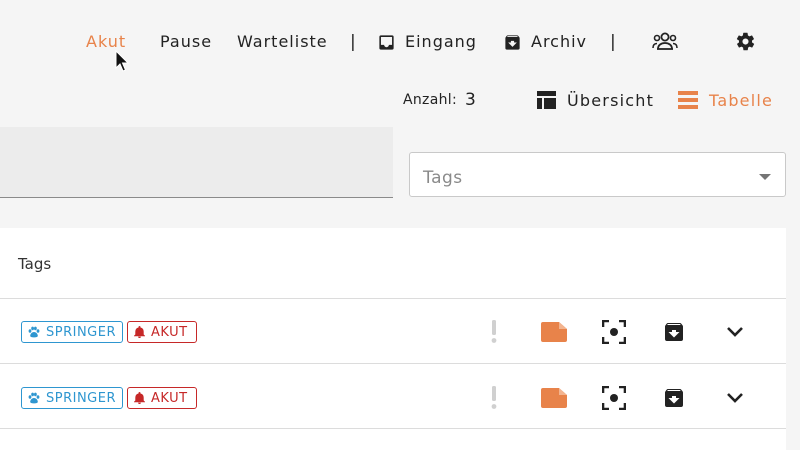  What do you see at coordinates (430, 100) in the screenshot?
I see `count-label: Anzahl:` at bounding box center [430, 100].